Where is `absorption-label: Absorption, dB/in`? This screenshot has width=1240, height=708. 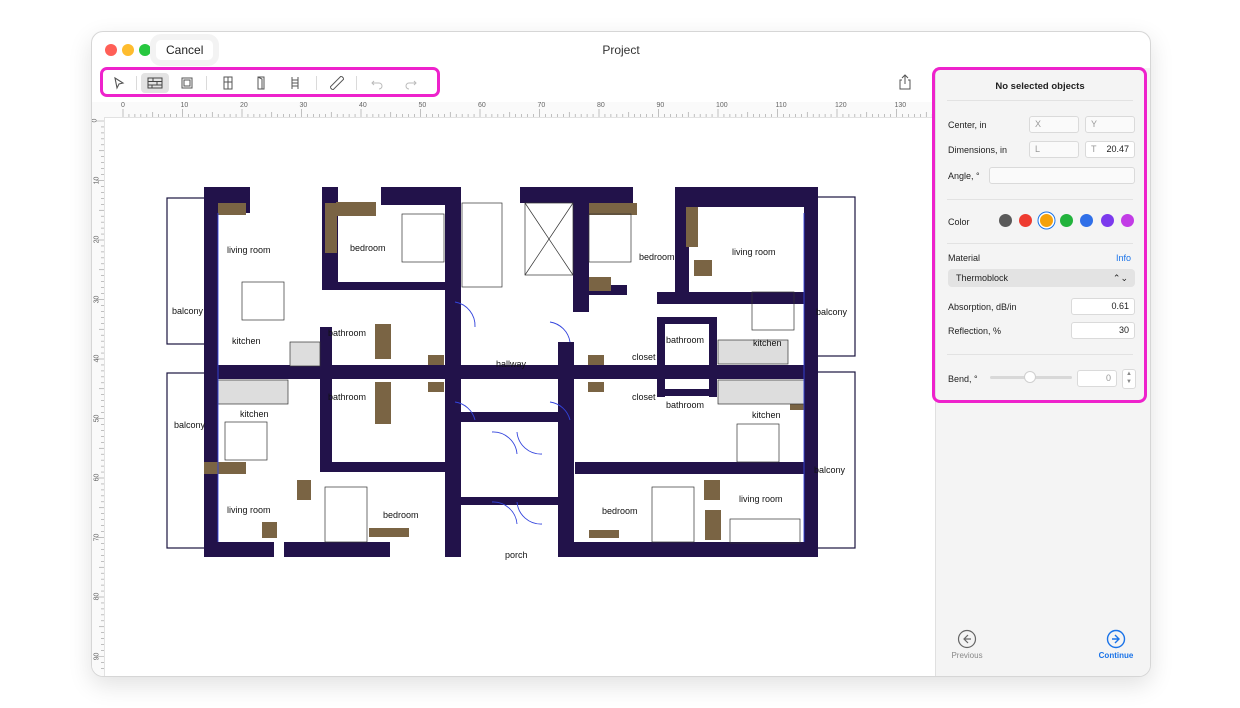 absorption-label: Absorption, dB/in is located at coordinates (982, 307).